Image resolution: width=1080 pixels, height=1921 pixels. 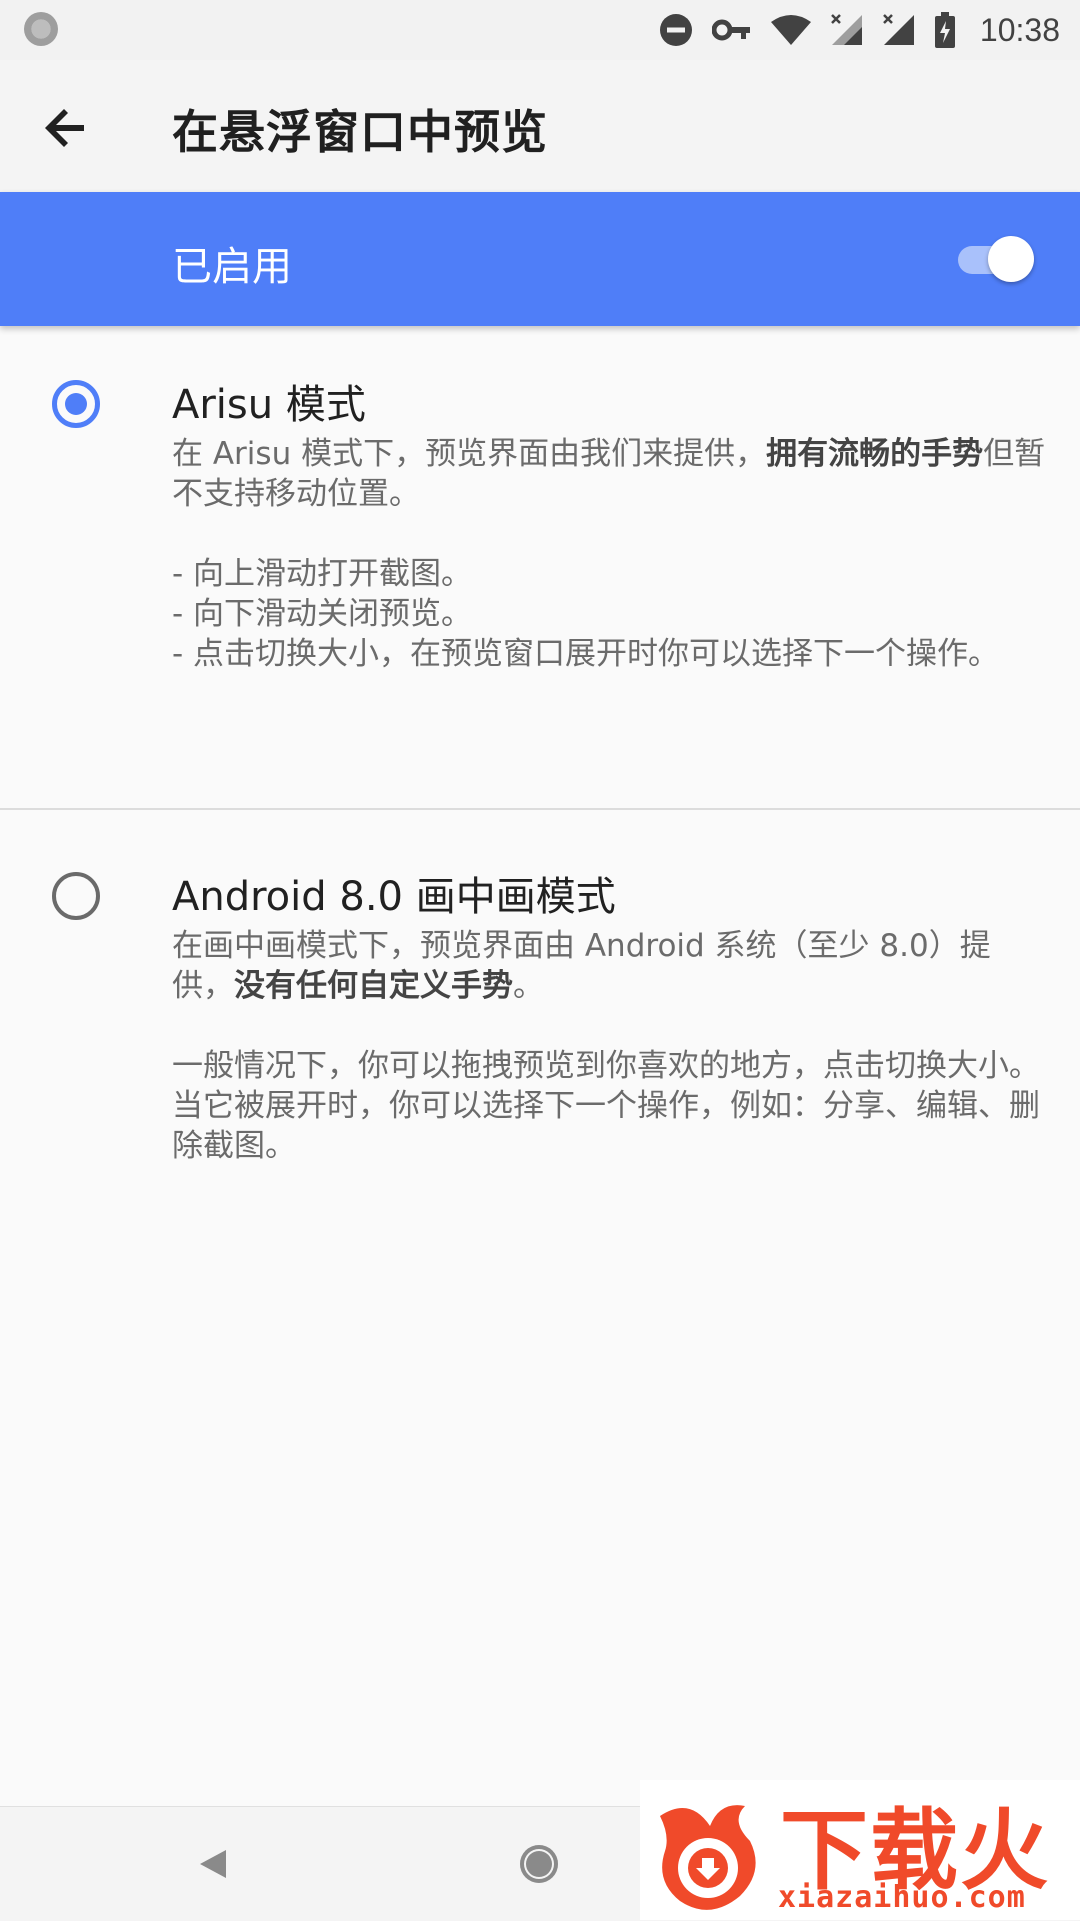 What do you see at coordinates (232, 267) in the screenshot?
I see `master-switch-label: 已启用` at bounding box center [232, 267].